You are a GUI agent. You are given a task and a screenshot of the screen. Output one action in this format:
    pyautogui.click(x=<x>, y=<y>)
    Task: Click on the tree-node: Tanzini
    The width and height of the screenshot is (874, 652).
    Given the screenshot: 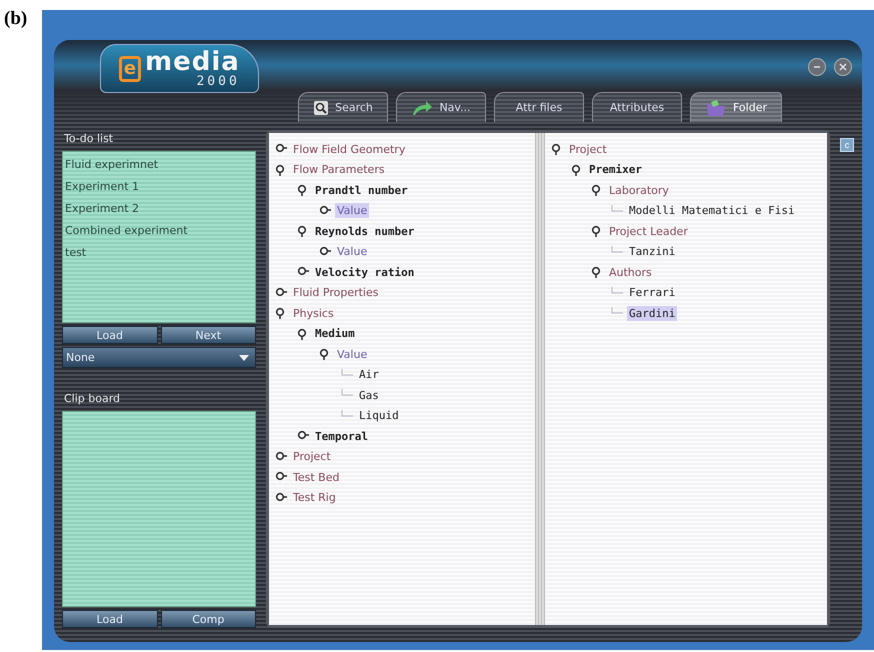 What is the action you would take?
    pyautogui.click(x=652, y=252)
    